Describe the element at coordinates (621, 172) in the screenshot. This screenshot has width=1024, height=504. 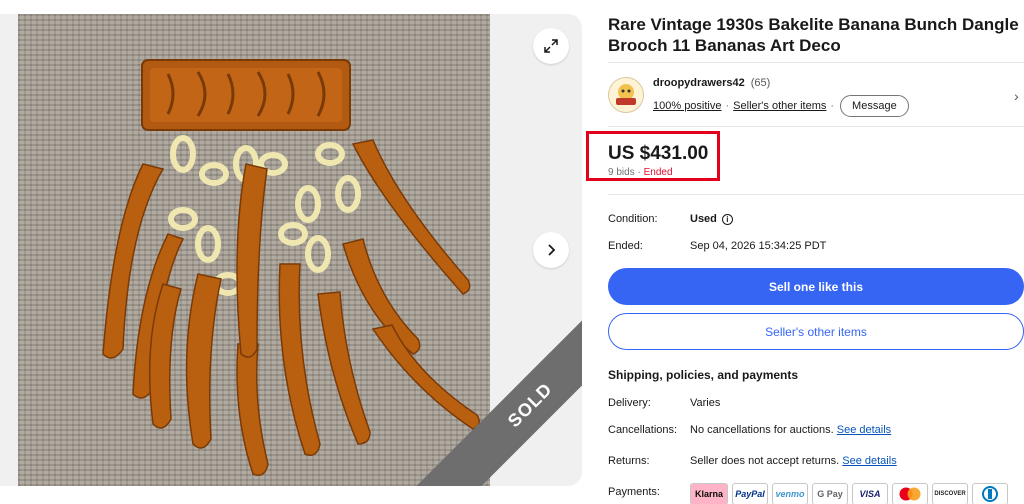
I see `bid-count: 9 bids` at that location.